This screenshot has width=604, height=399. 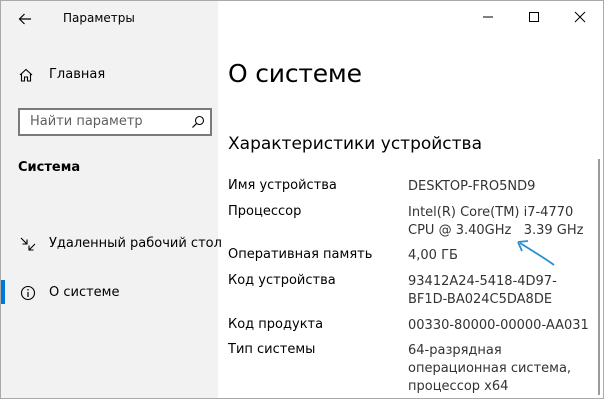 I want to click on back-button, so click(x=25, y=19).